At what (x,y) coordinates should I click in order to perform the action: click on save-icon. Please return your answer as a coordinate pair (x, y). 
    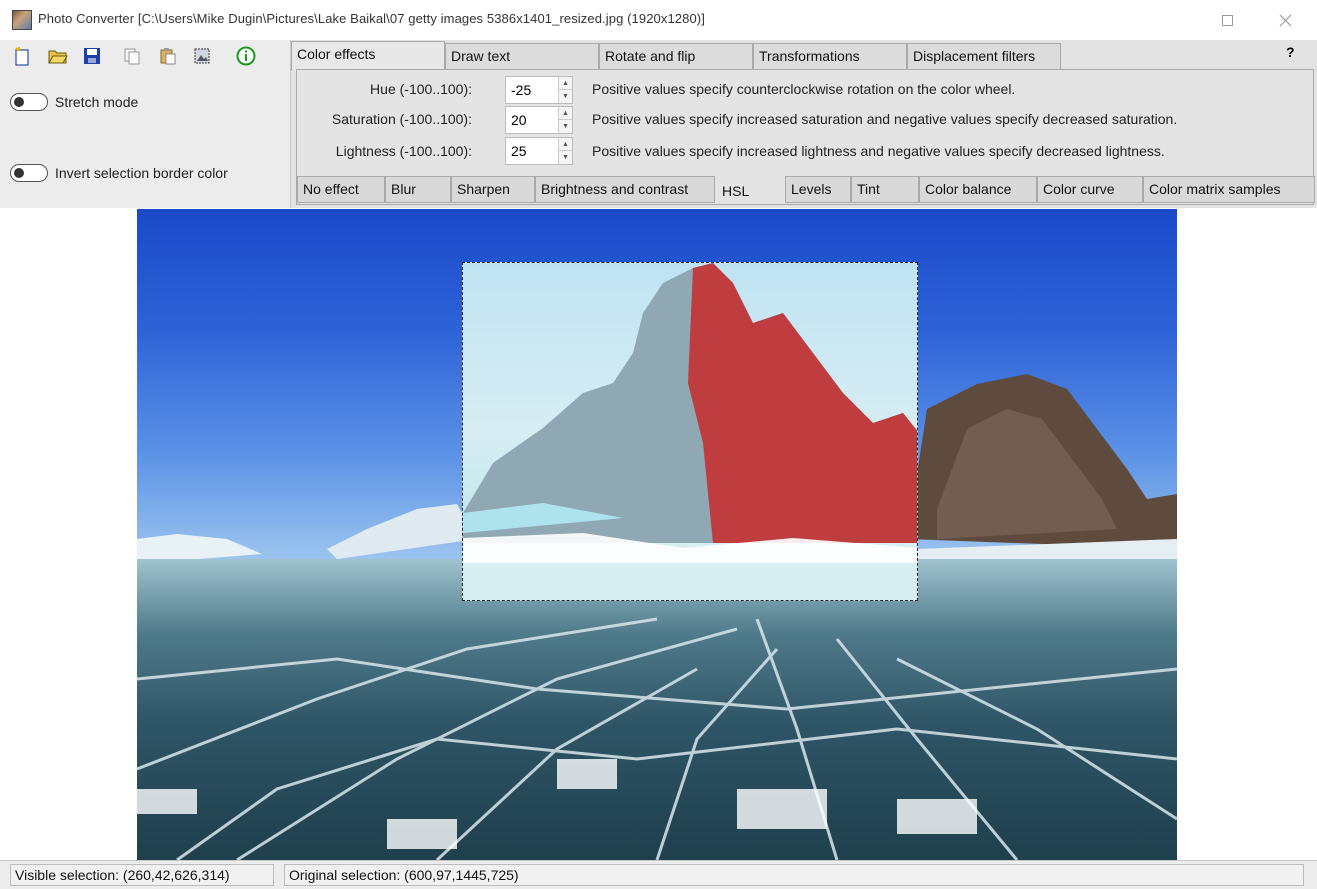
    Looking at the image, I should click on (92, 56).